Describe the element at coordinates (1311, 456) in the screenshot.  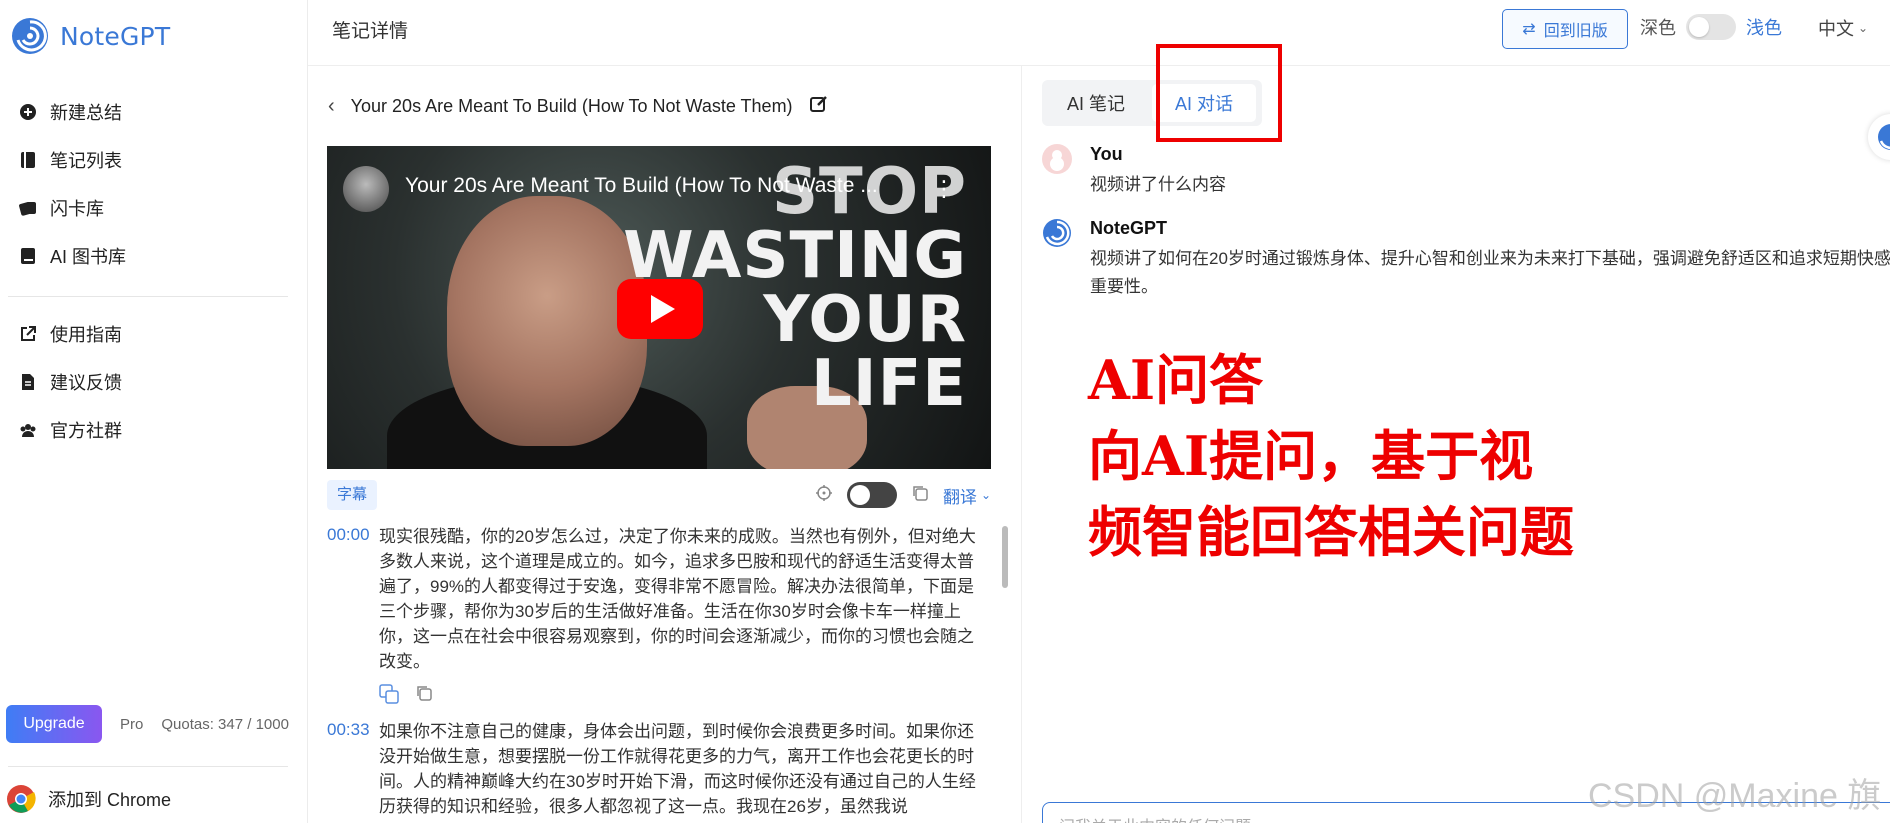
I see `annotation-line: 向AI提问，基于视` at that location.